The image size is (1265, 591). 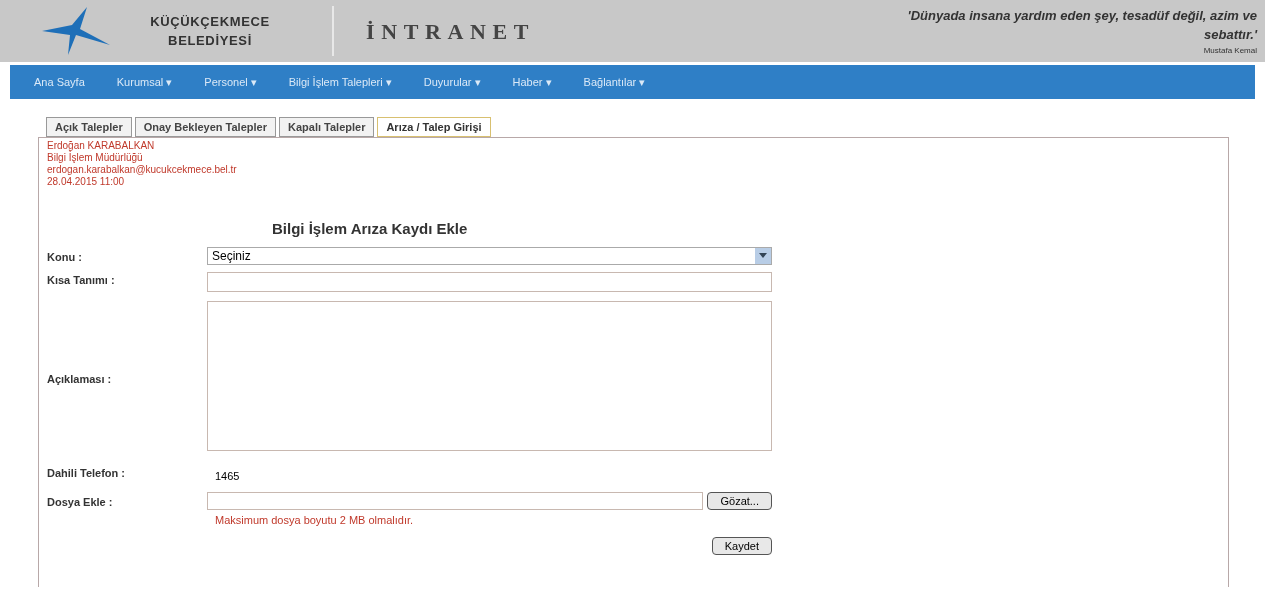 What do you see at coordinates (87, 473) in the screenshot?
I see `field-label: Dahili Telefon :` at bounding box center [87, 473].